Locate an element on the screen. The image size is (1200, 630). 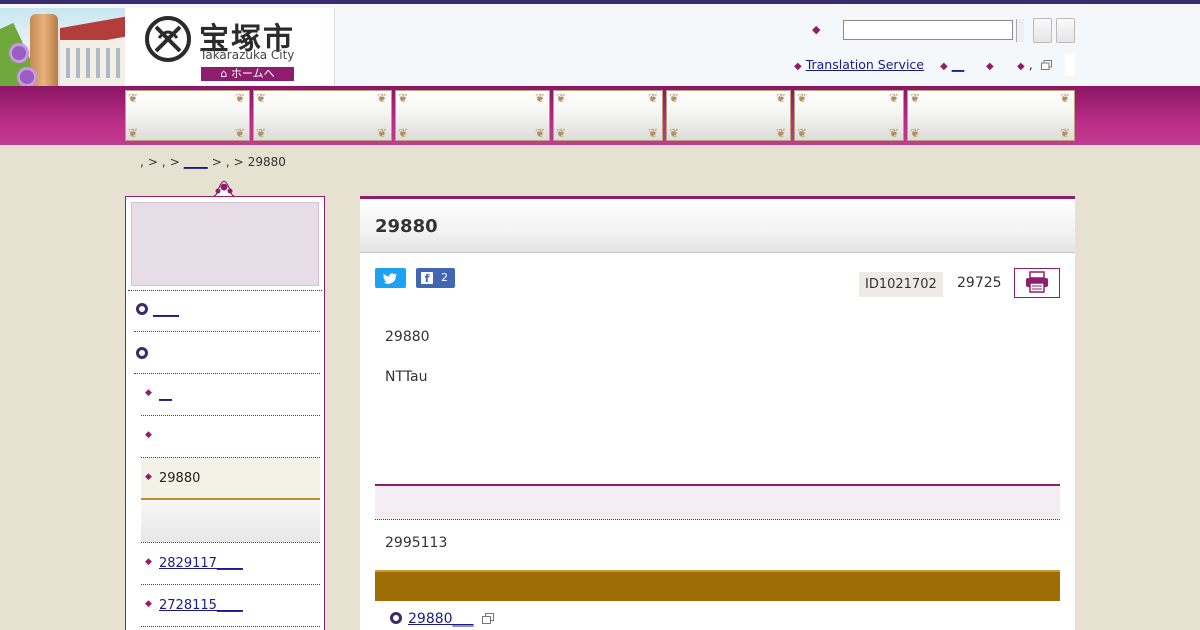
header-city-photo is located at coordinates (62, 49).